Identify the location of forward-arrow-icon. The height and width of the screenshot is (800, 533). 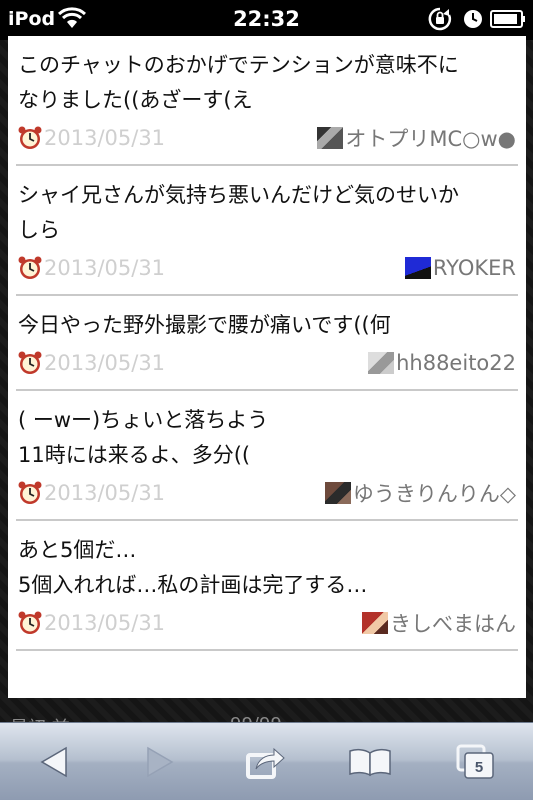
(160, 762).